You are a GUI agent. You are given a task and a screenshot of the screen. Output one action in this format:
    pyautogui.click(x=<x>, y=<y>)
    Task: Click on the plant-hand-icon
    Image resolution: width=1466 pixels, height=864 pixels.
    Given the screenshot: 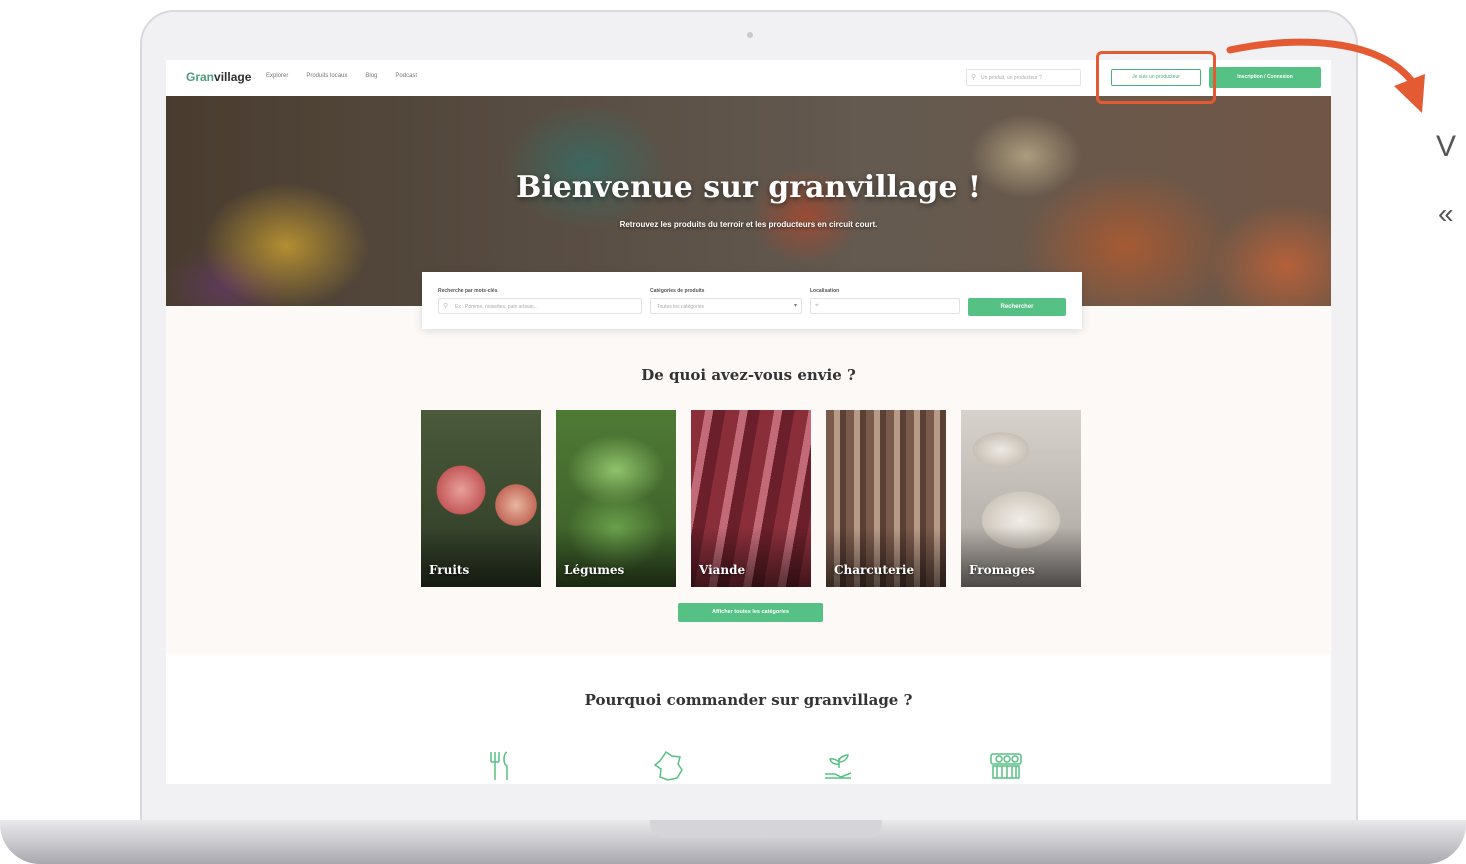 What is the action you would take?
    pyautogui.click(x=839, y=767)
    